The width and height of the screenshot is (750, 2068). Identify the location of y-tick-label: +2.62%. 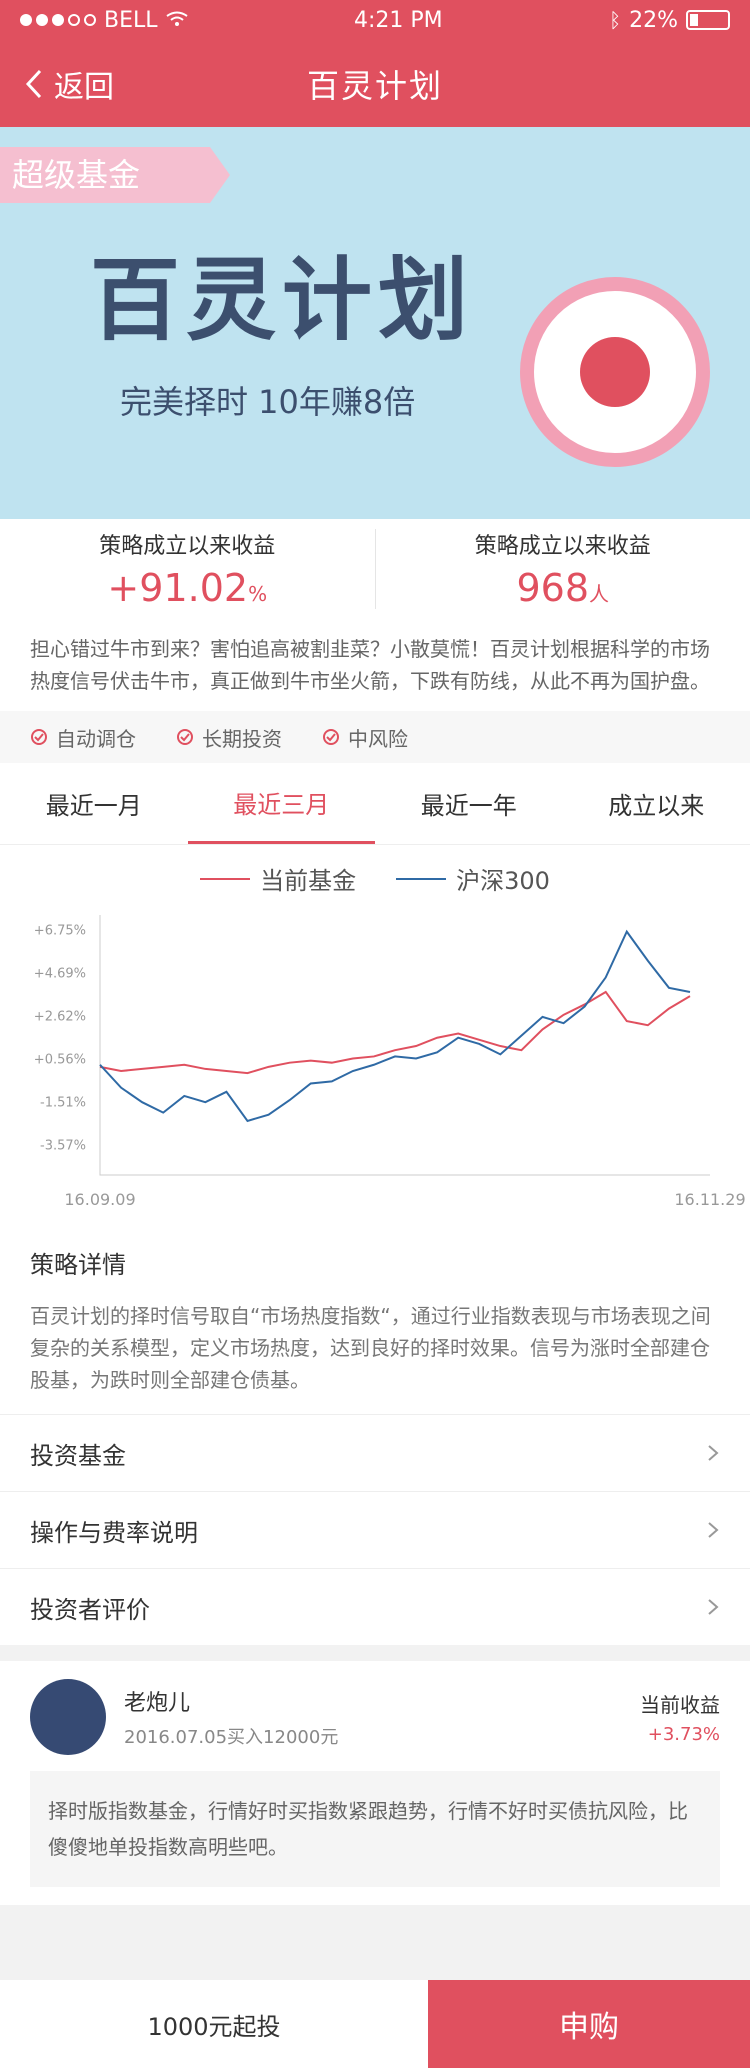
(60, 1017).